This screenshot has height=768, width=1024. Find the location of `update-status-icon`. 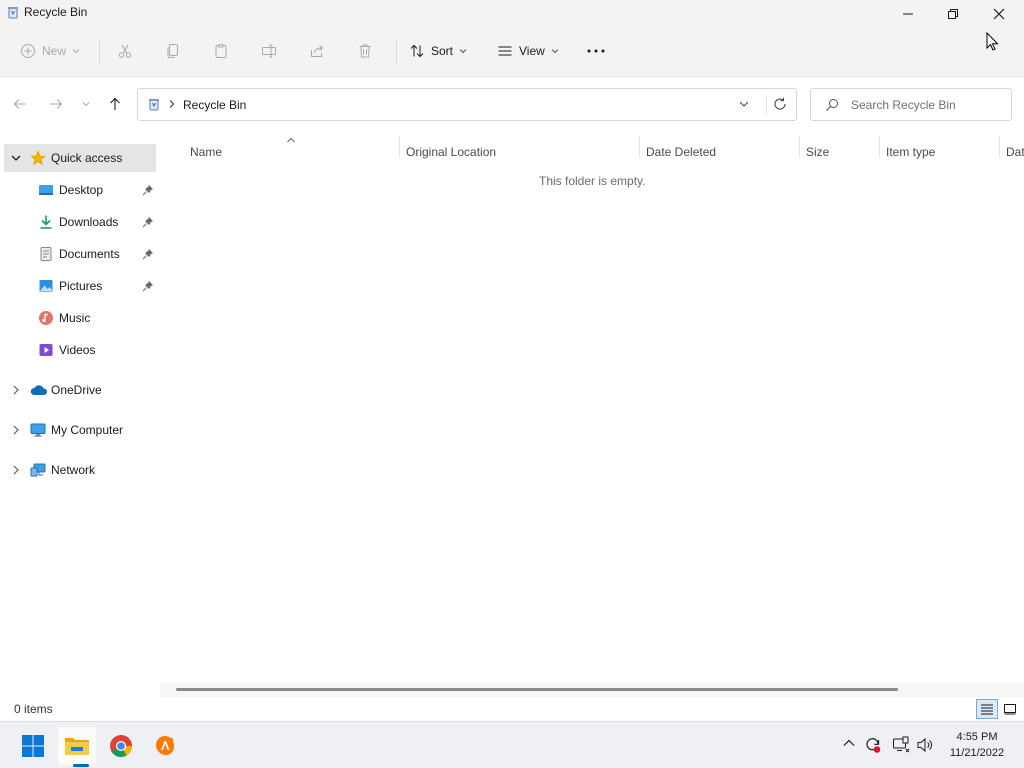

update-status-icon is located at coordinates (873, 746).